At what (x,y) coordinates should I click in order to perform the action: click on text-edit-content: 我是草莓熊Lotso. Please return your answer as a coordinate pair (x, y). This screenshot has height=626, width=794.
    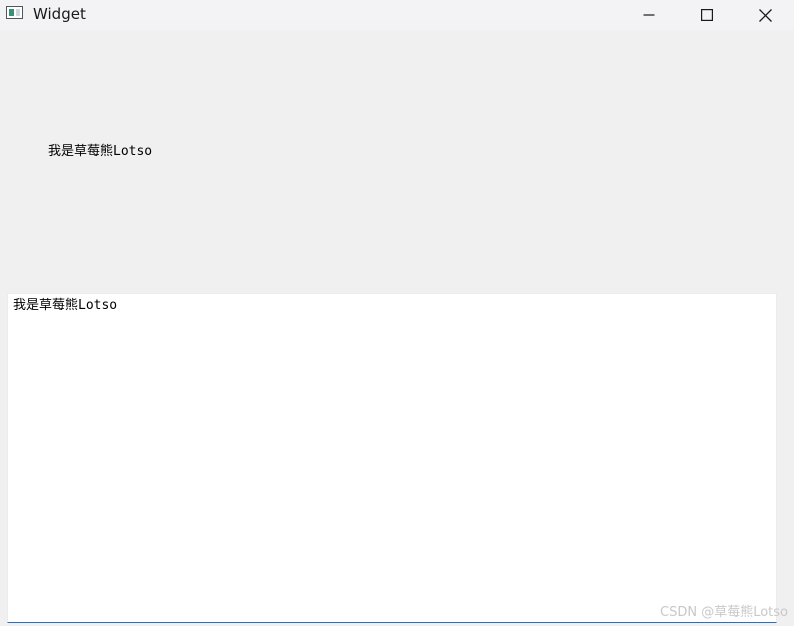
    Looking at the image, I should click on (65, 306).